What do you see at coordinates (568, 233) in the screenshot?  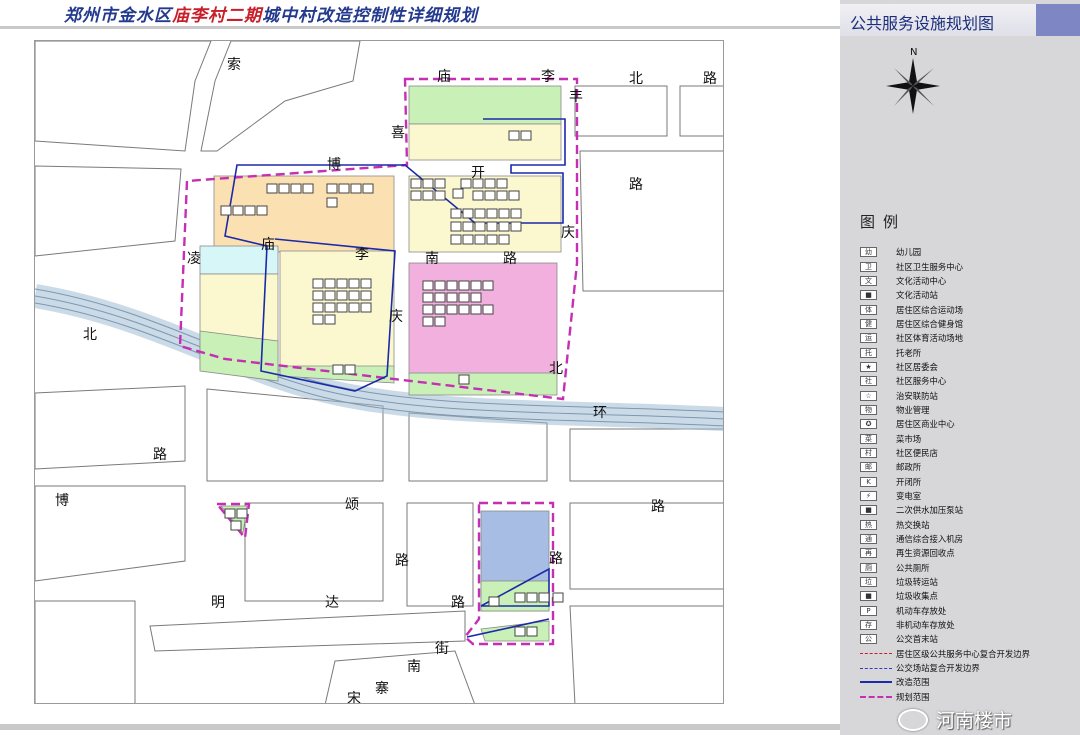 I see `road-label: 庆` at bounding box center [568, 233].